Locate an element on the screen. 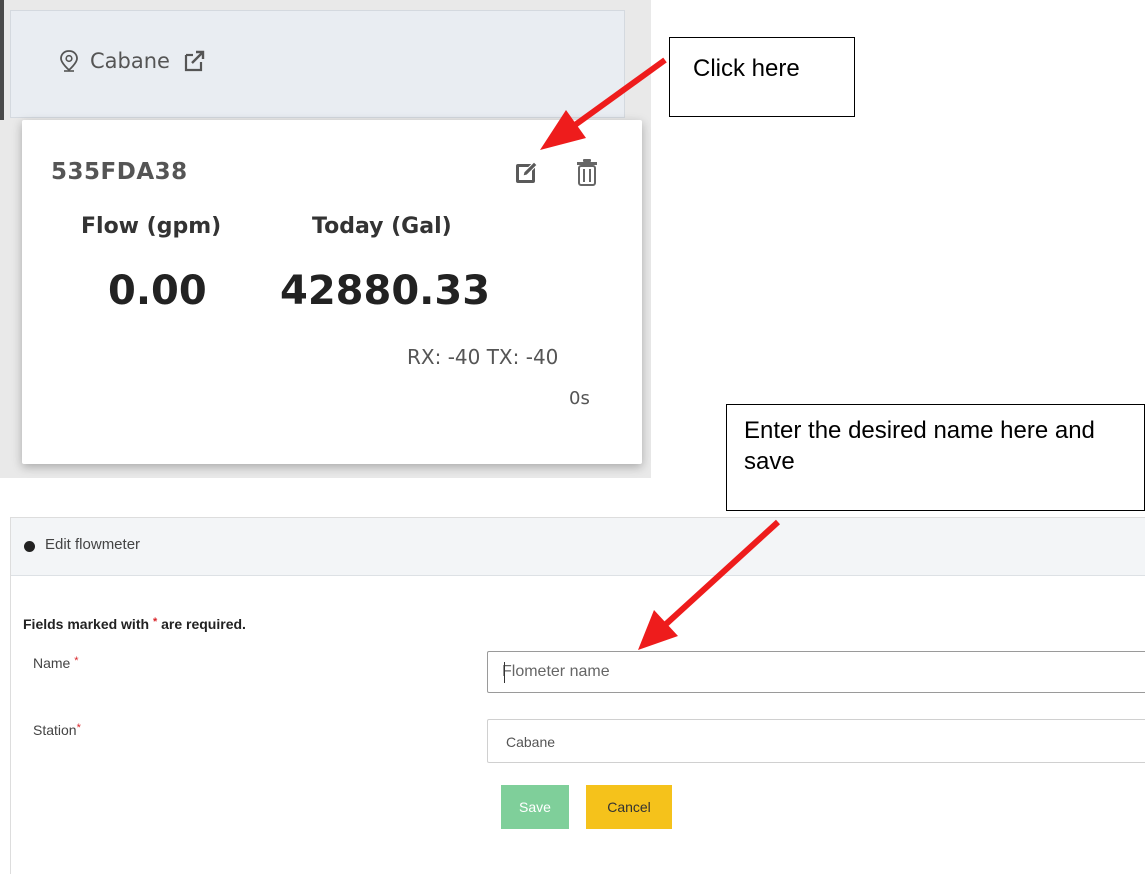  last-update-age: 0s is located at coordinates (579, 398).